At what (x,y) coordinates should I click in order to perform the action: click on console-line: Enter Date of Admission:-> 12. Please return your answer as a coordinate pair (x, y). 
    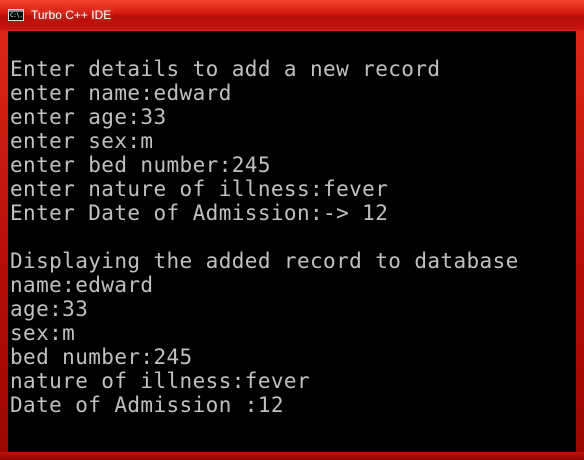
    Looking at the image, I should click on (199, 213).